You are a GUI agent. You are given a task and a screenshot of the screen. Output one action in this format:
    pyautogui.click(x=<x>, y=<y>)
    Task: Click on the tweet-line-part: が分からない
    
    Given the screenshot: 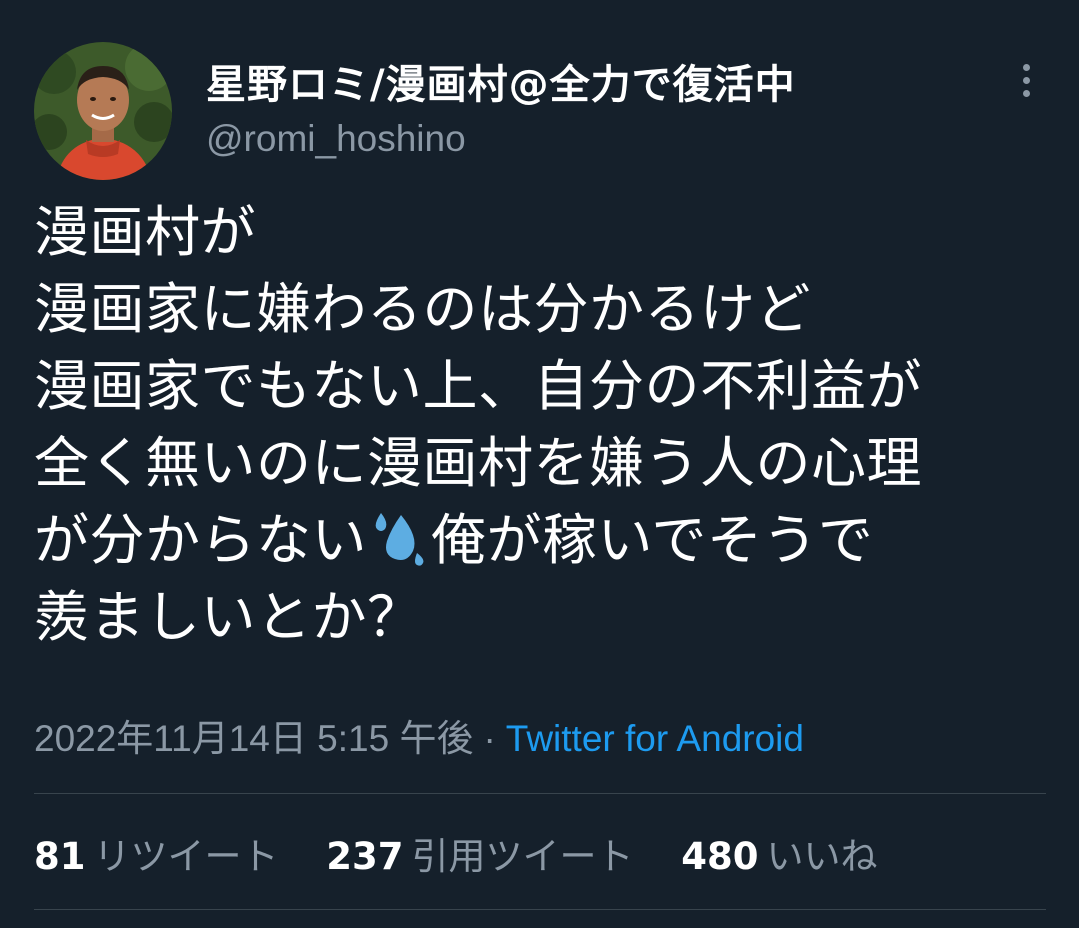 What is the action you would take?
    pyautogui.click(x=201, y=540)
    